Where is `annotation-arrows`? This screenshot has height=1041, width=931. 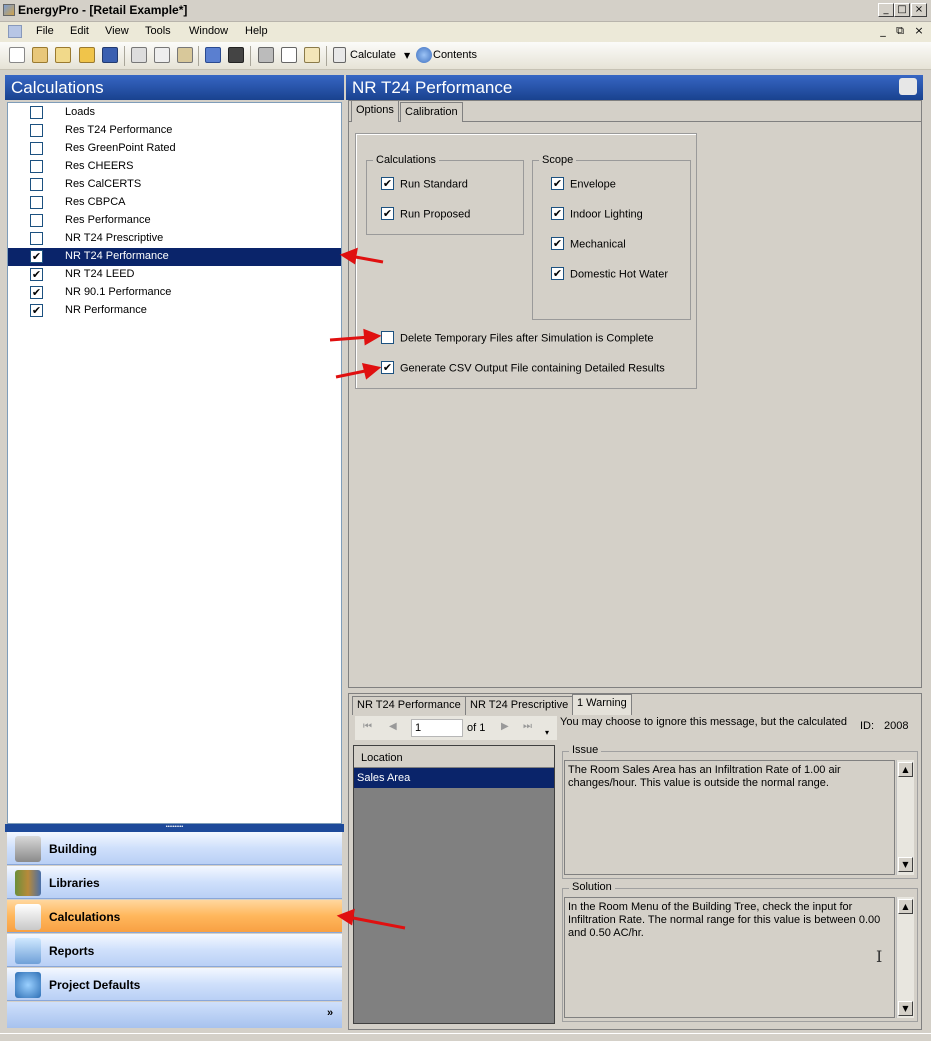
annotation-arrows is located at coordinates (367, 588).